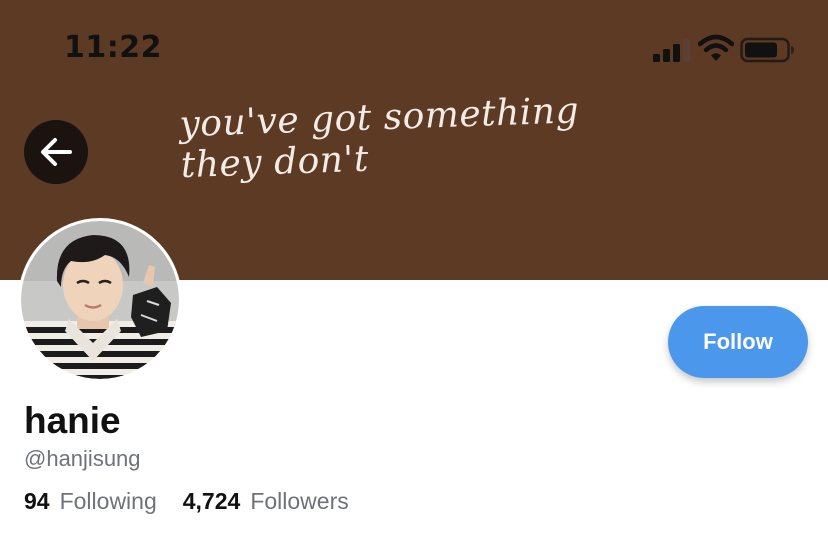 The height and width of the screenshot is (558, 828). What do you see at coordinates (82, 458) in the screenshot?
I see `user-handle: @hanjisung` at bounding box center [82, 458].